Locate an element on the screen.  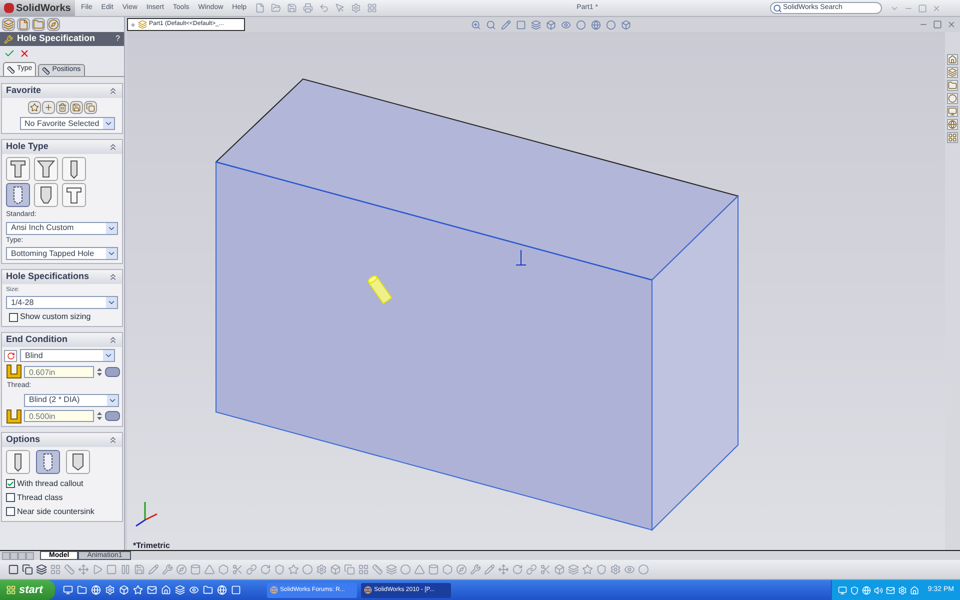
dropdown: Ansi Inch Custom is located at coordinates (62, 228).